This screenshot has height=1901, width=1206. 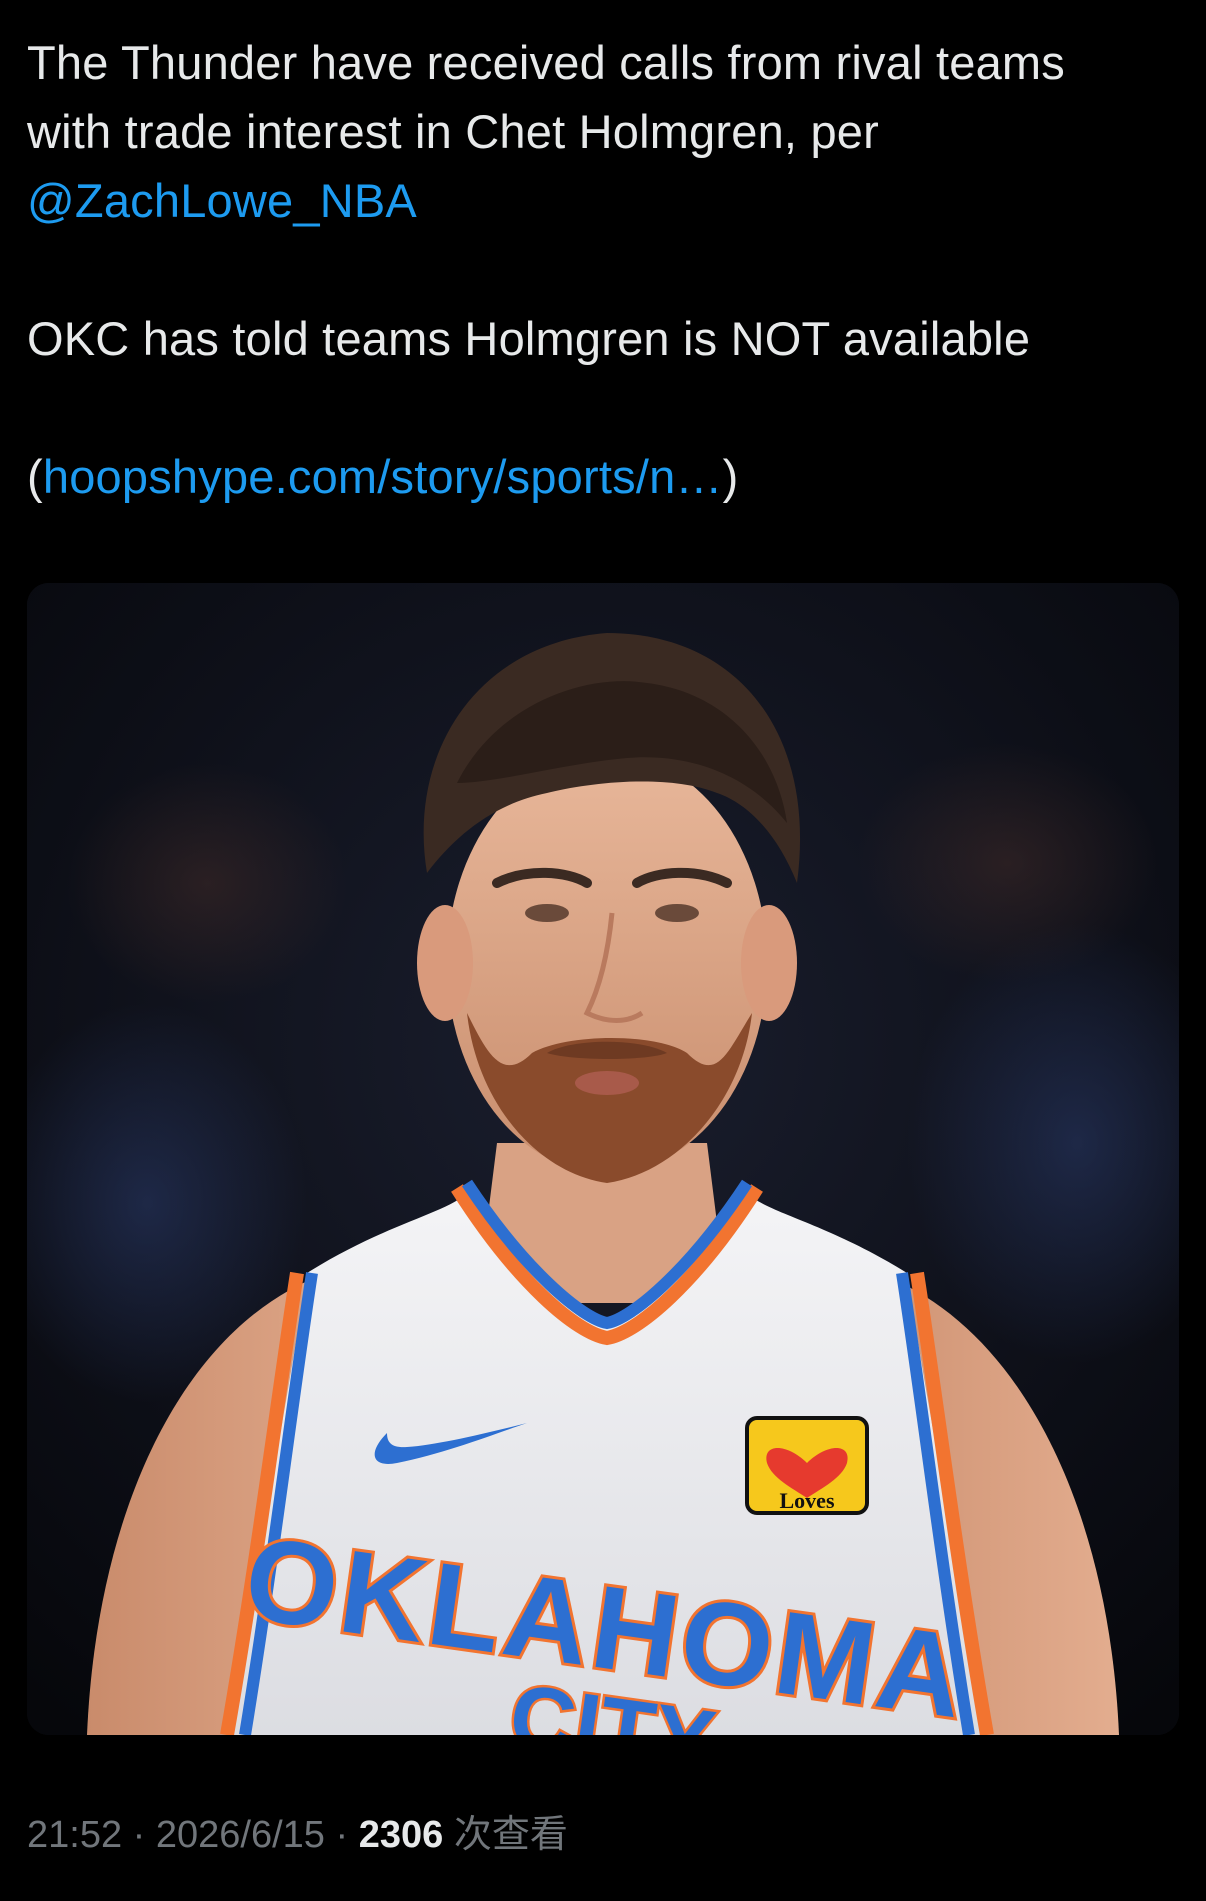 I want to click on views-count: 2306, so click(x=401, y=1835).